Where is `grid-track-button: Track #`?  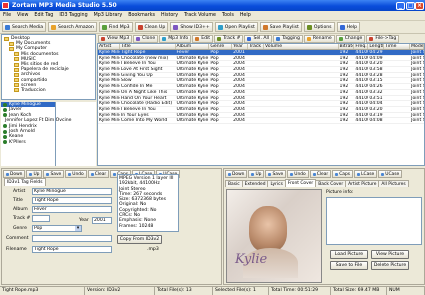 grid-track-button: Track # is located at coordinates (229, 38).